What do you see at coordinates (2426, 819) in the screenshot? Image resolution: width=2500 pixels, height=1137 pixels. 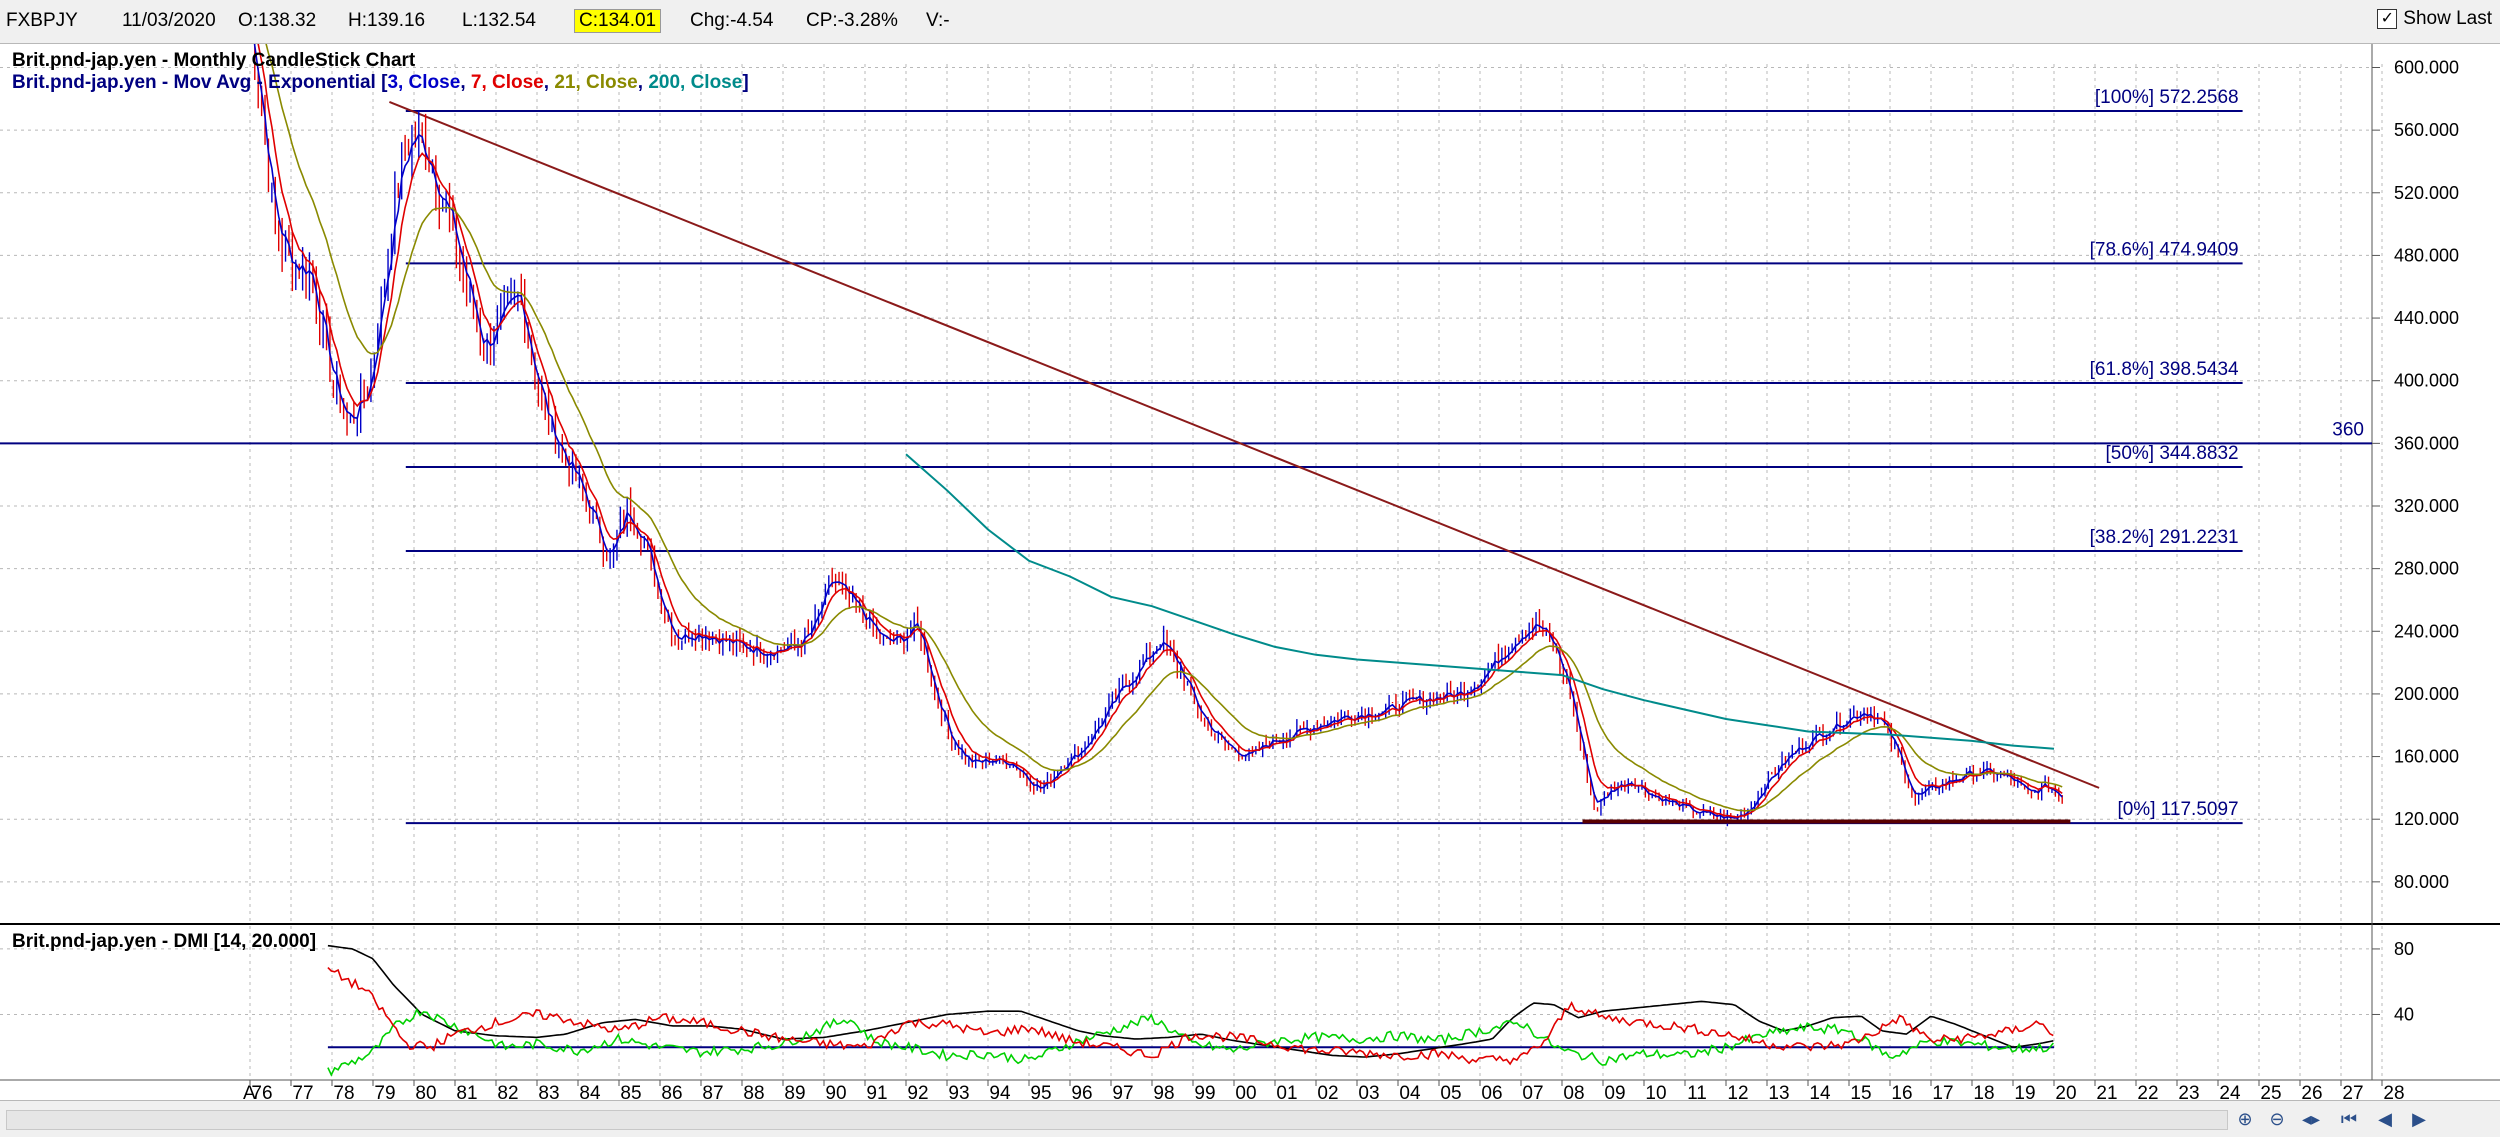 I see `price-tick-label: 120.000` at bounding box center [2426, 819].